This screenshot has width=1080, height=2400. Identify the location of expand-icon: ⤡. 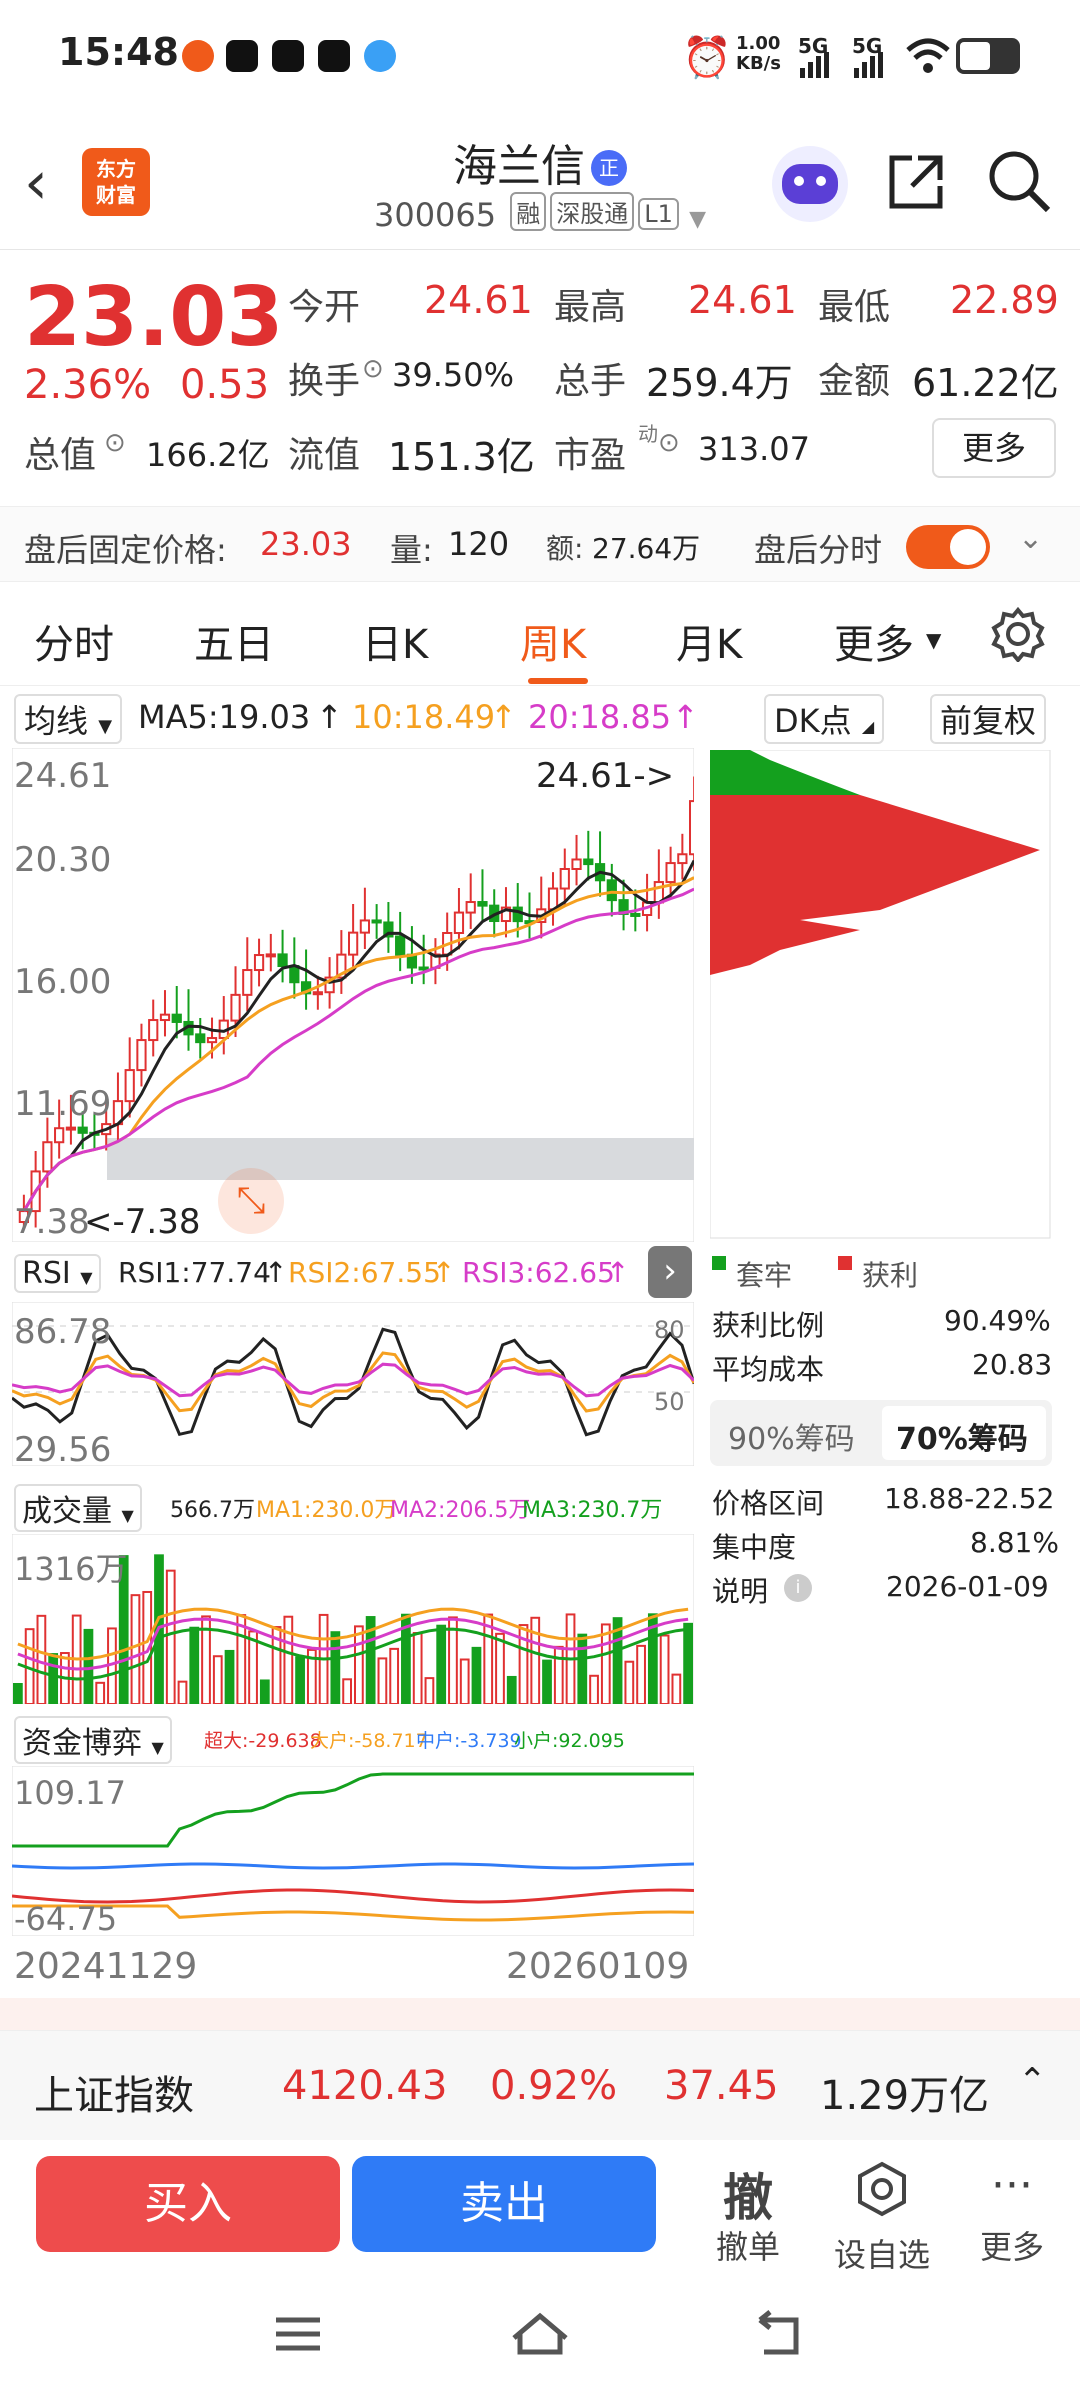
(251, 1201).